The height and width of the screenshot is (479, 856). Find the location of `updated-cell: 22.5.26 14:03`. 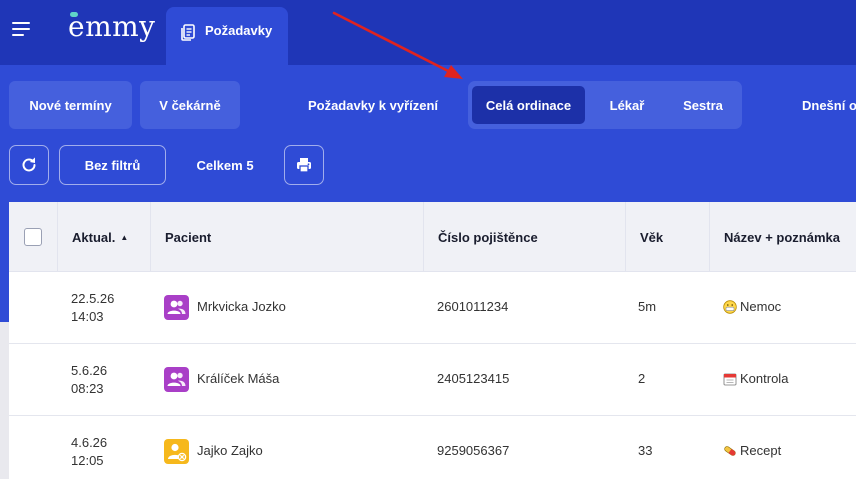

updated-cell: 22.5.26 14:03 is located at coordinates (92, 308).